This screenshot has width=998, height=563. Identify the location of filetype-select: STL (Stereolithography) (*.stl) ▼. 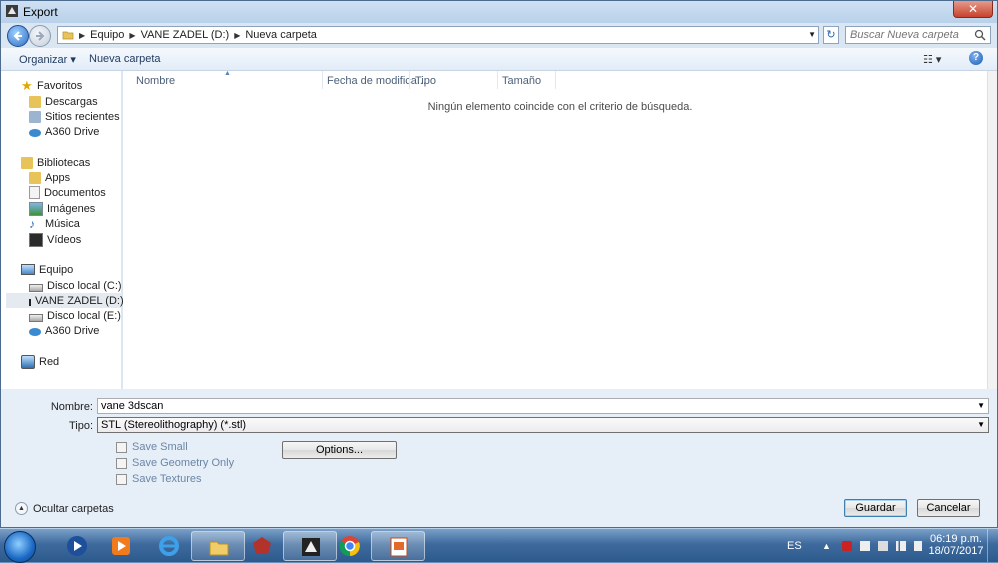
(543, 425).